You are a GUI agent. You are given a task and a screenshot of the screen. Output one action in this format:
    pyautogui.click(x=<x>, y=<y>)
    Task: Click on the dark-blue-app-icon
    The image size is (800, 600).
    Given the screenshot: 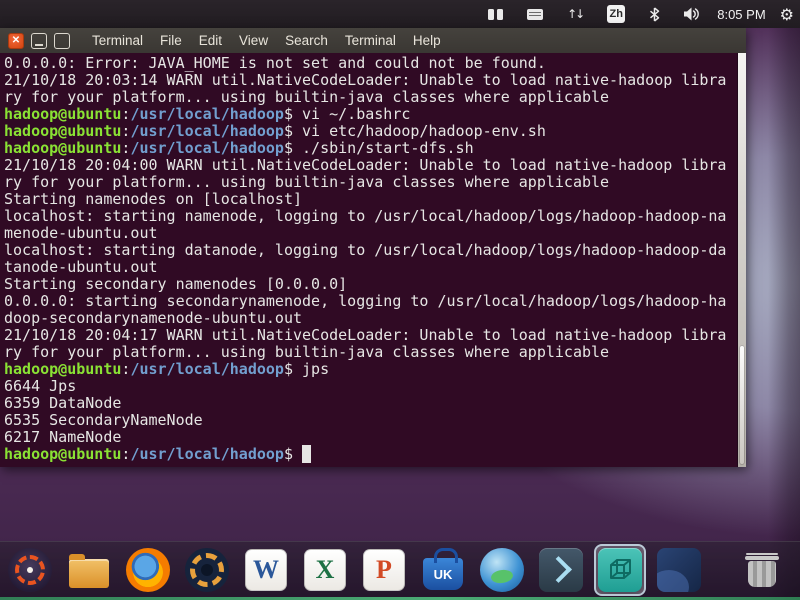 What is the action you would take?
    pyautogui.click(x=679, y=569)
    